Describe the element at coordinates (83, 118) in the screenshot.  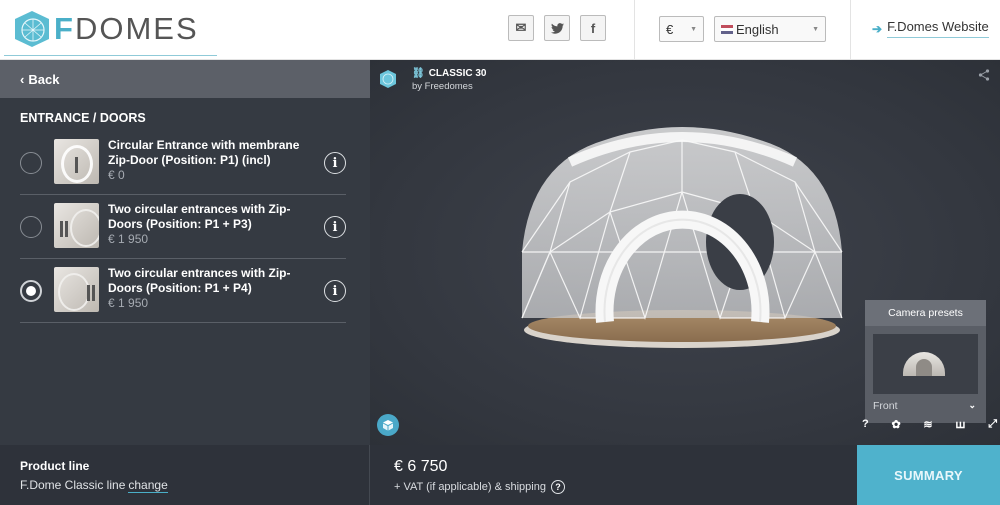
I see `section-title: ENTRANCE / DOORS` at that location.